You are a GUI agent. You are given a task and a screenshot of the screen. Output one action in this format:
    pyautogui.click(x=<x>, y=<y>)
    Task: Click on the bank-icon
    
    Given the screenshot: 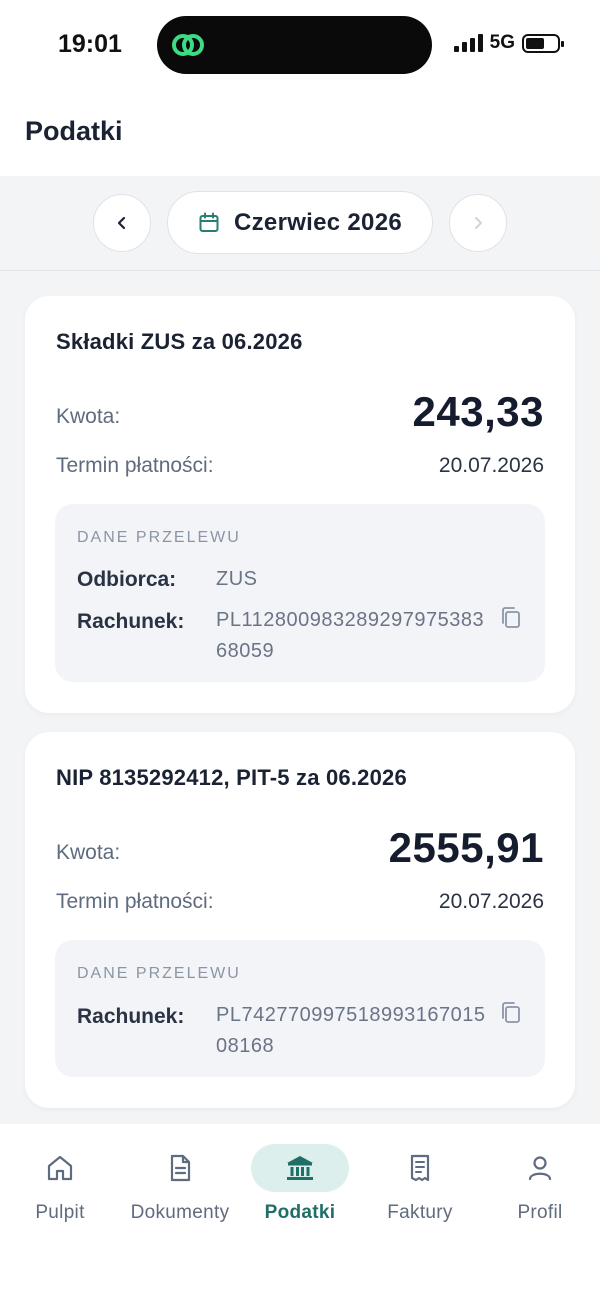 What is the action you would take?
    pyautogui.click(x=300, y=1168)
    